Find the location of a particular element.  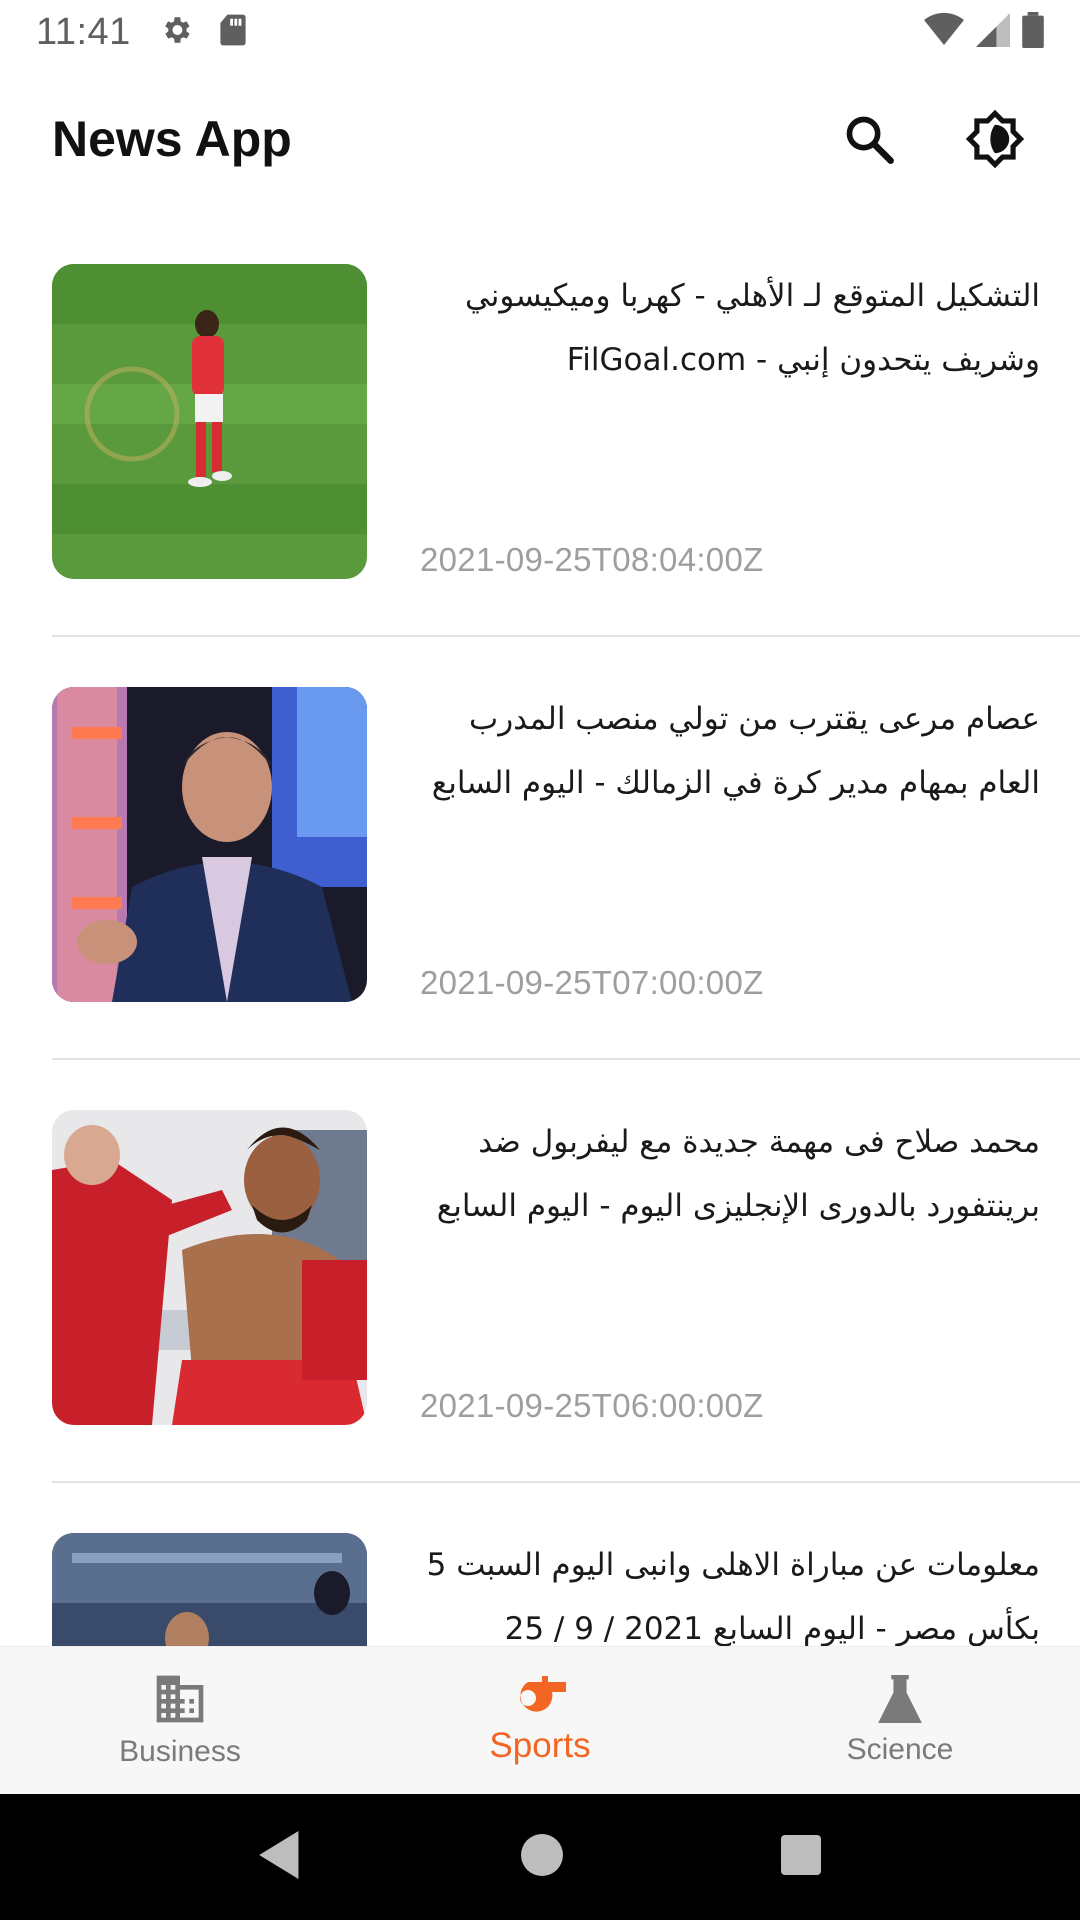

nav-label-business: Business is located at coordinates (180, 1751).